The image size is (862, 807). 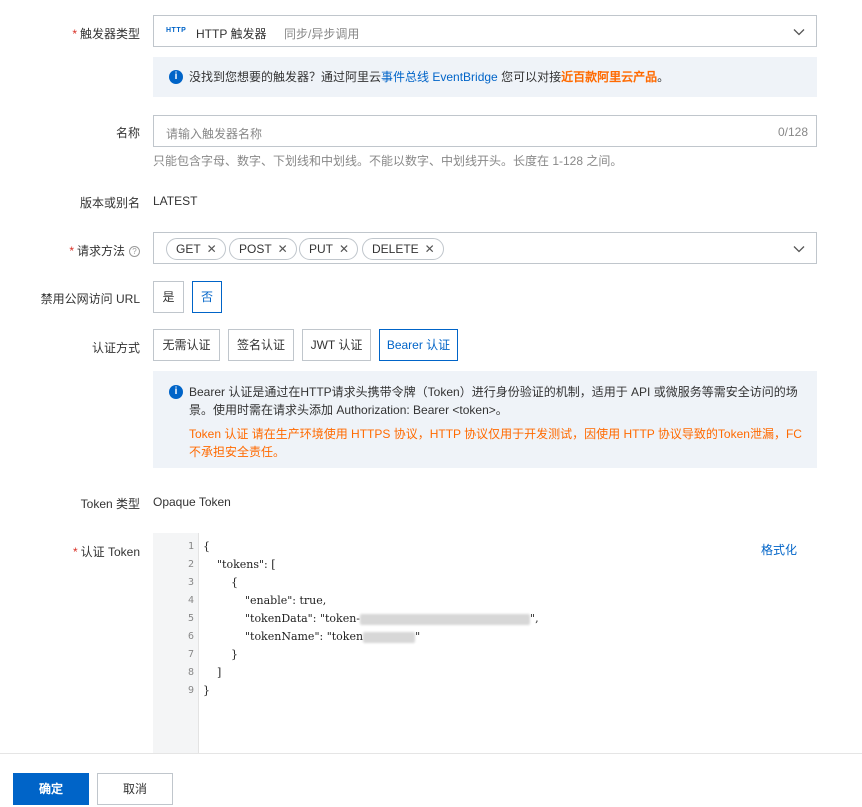 What do you see at coordinates (196, 249) in the screenshot?
I see `method-tag-get: GET ✕` at bounding box center [196, 249].